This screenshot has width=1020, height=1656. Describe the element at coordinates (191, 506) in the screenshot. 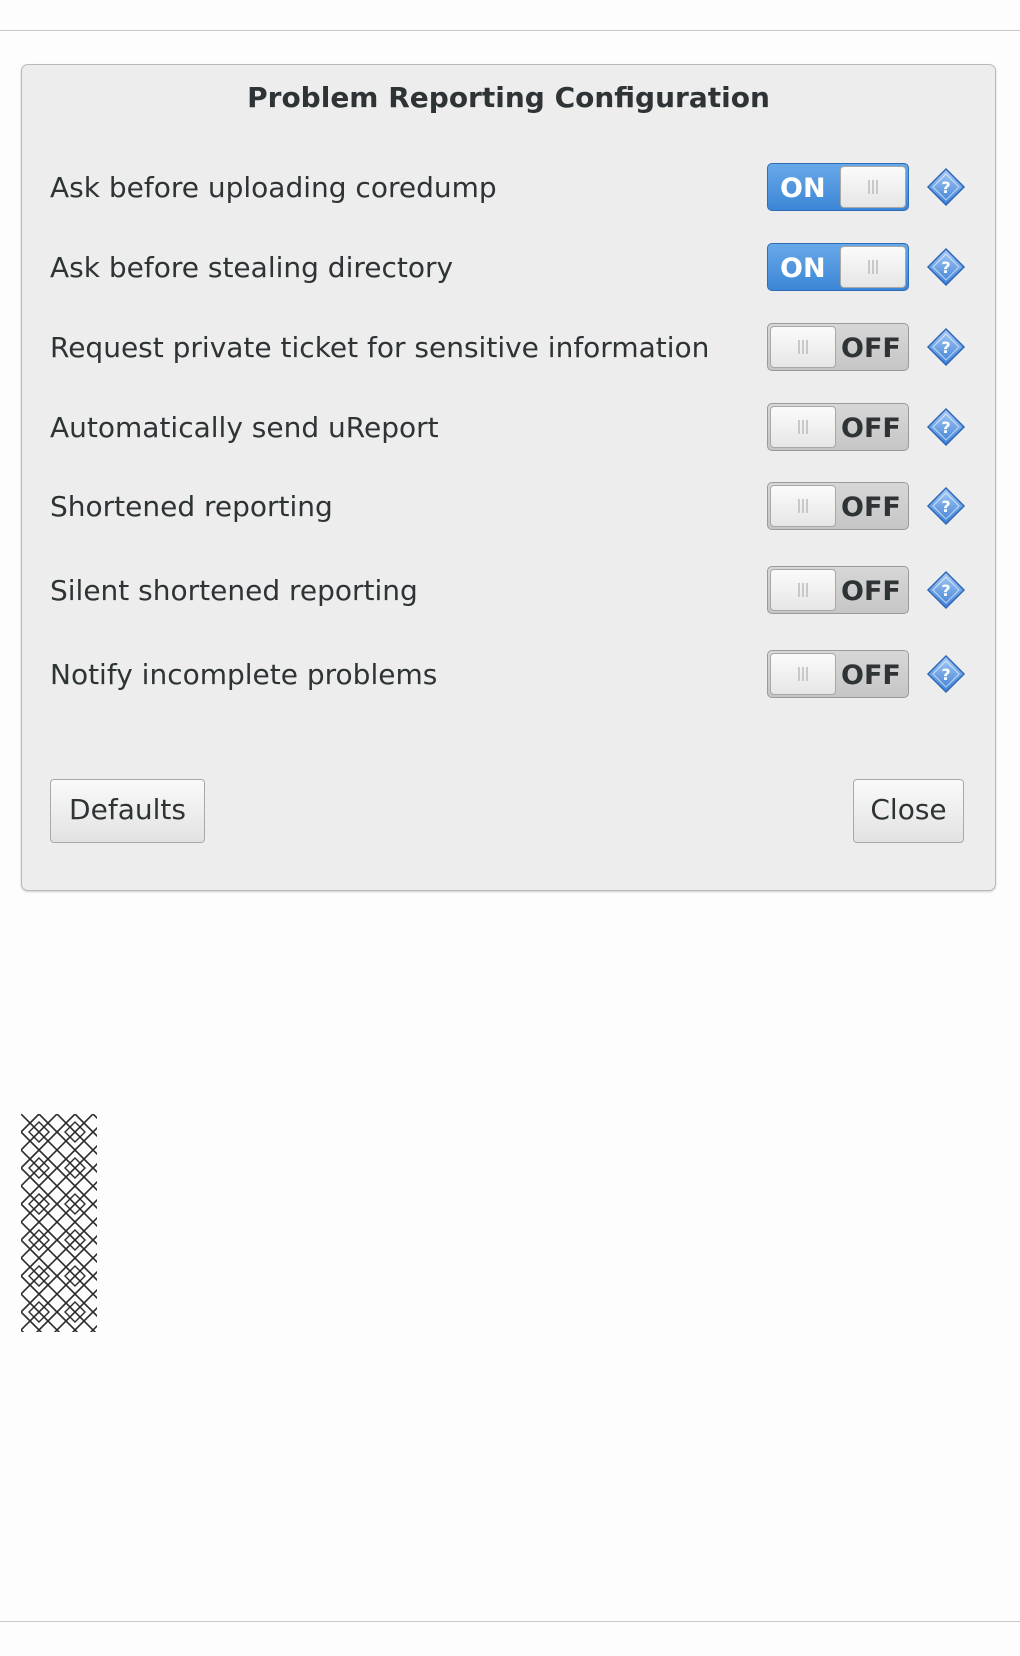

I see `option-label: Shortened reporting` at that location.